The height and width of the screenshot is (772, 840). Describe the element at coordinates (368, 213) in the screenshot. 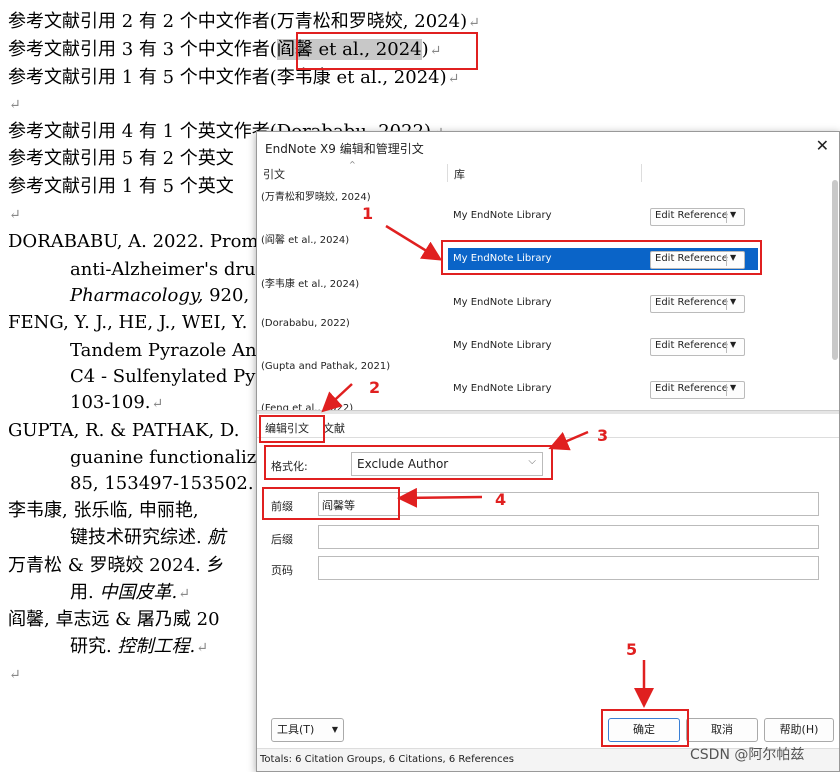

I see `annotation-label-1: 1` at that location.